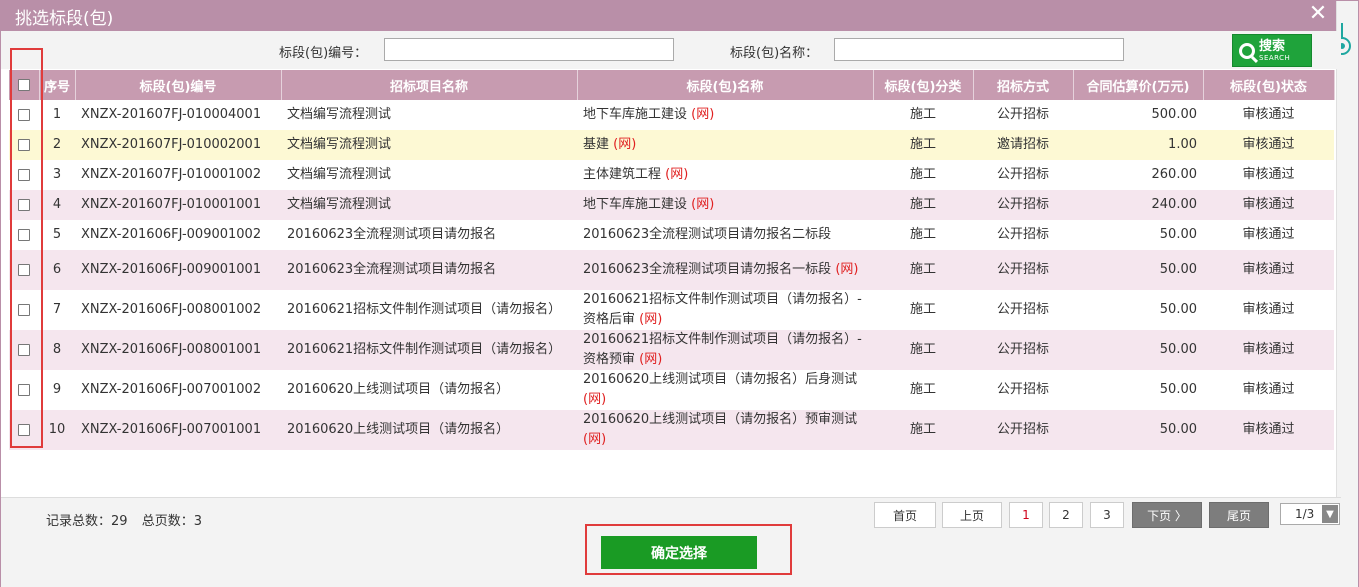 The width and height of the screenshot is (1359, 587). What do you see at coordinates (392, 269) in the screenshot?
I see `project-name-cell: 20160623全流程测试项目请勿报名` at bounding box center [392, 269].